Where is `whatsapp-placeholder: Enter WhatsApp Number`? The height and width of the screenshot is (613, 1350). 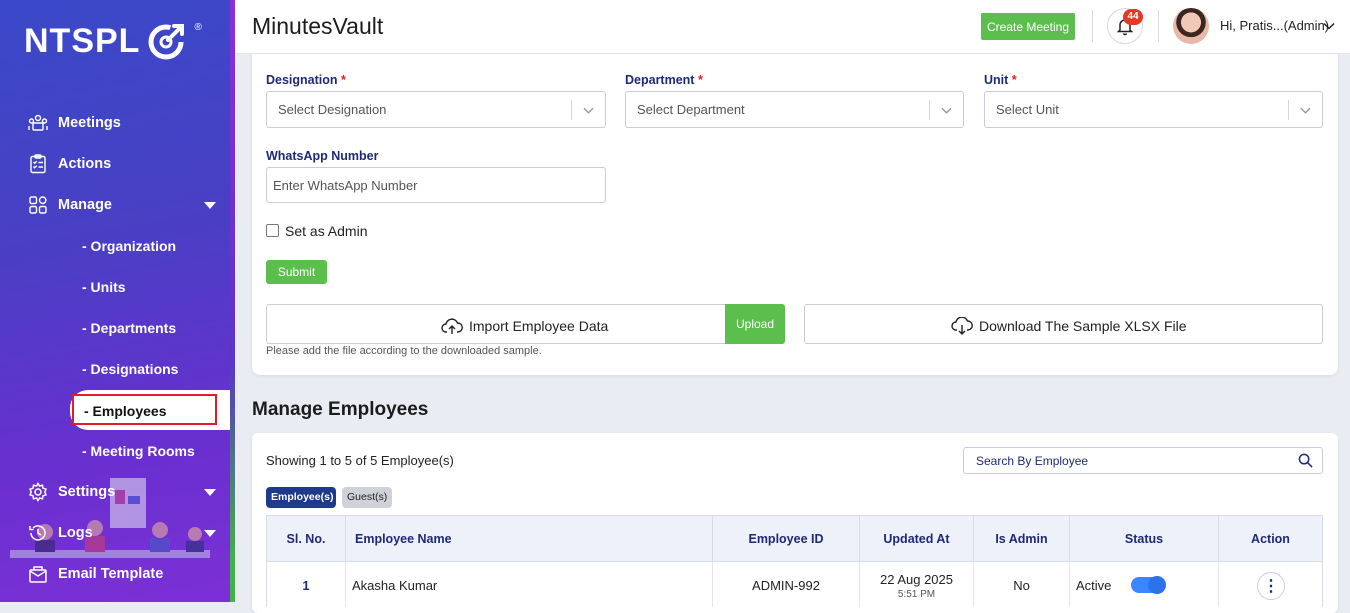
whatsapp-placeholder: Enter WhatsApp Number is located at coordinates (345, 185).